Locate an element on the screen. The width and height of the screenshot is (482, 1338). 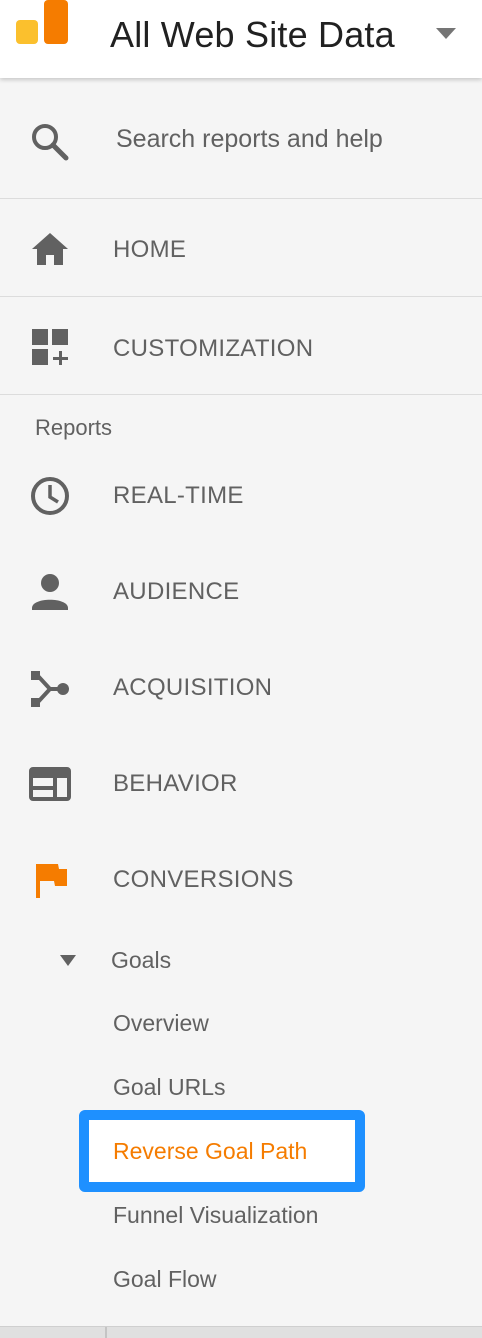
expand-arrow-icon is located at coordinates (68, 960).